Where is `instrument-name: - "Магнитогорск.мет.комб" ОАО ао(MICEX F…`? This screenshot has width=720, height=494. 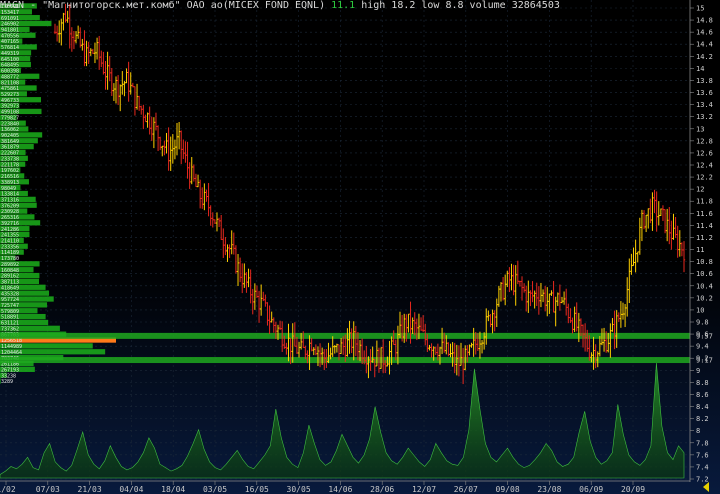 instrument-name: - "Магнитогорск.мет.комб" ОАО ао(MICEX F… is located at coordinates (178, 5).